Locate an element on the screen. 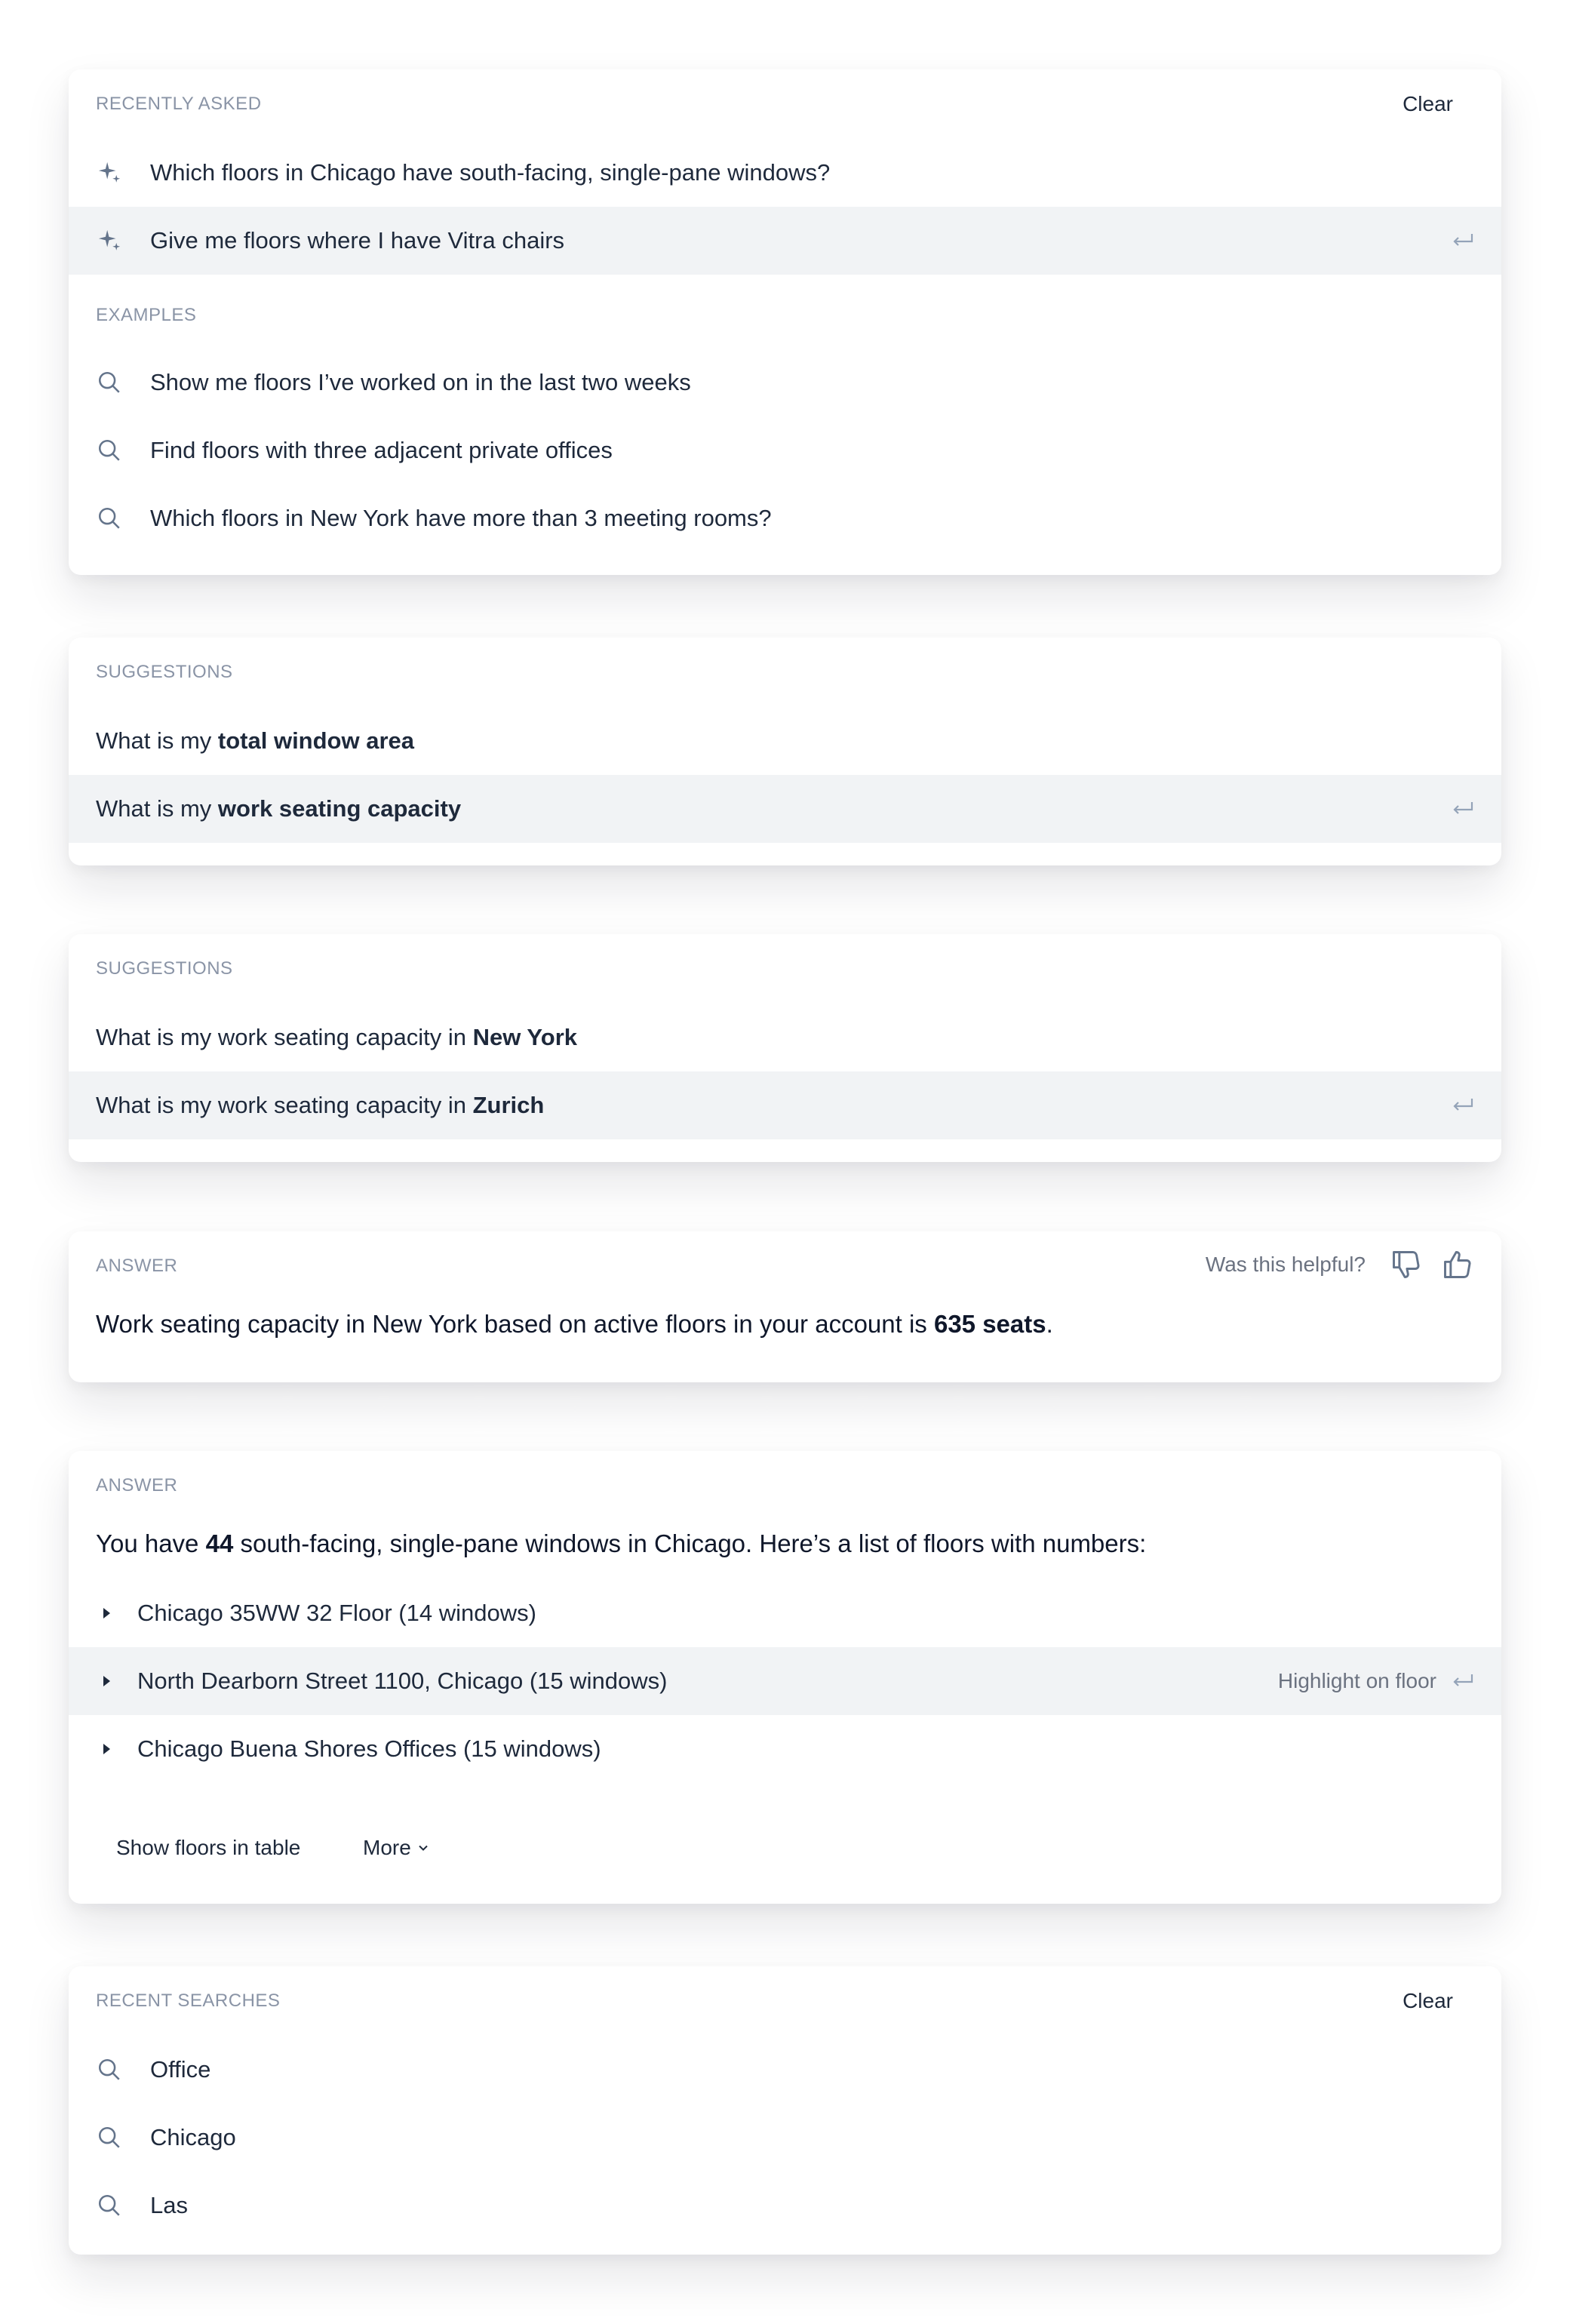 The height and width of the screenshot is (2324, 1570). chevron-down-icon is located at coordinates (423, 1848).